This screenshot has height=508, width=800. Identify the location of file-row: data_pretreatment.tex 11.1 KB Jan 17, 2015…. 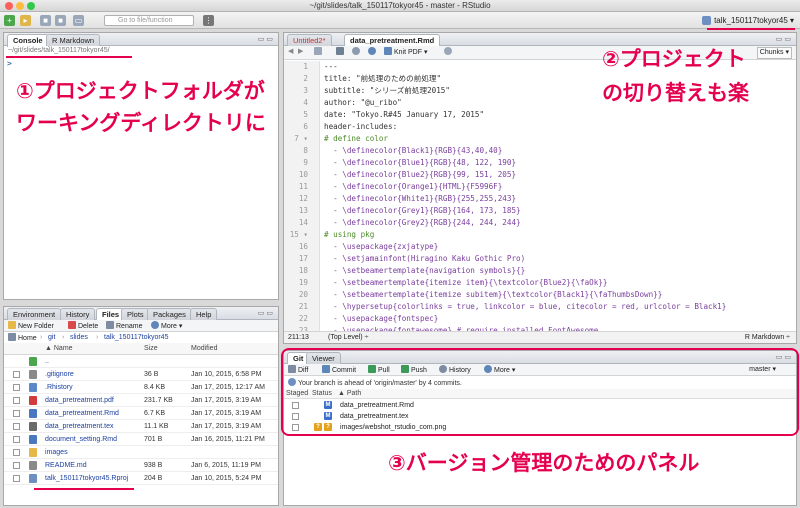
(141, 426).